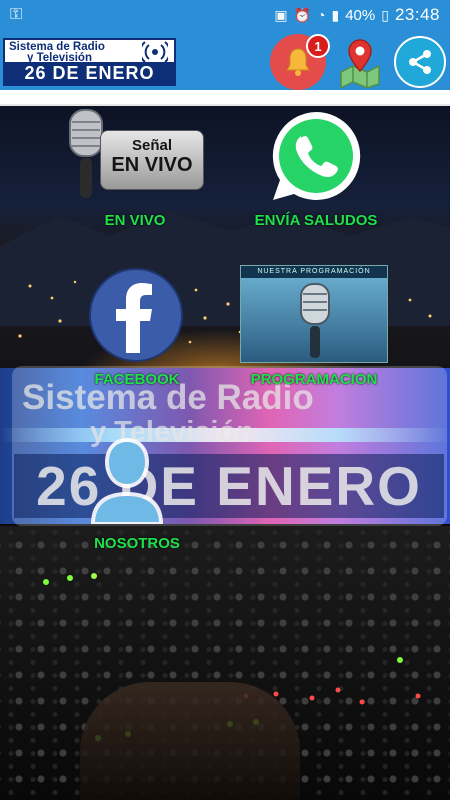 This screenshot has width=450, height=800. I want to click on whatsapp-icon, so click(316, 155).